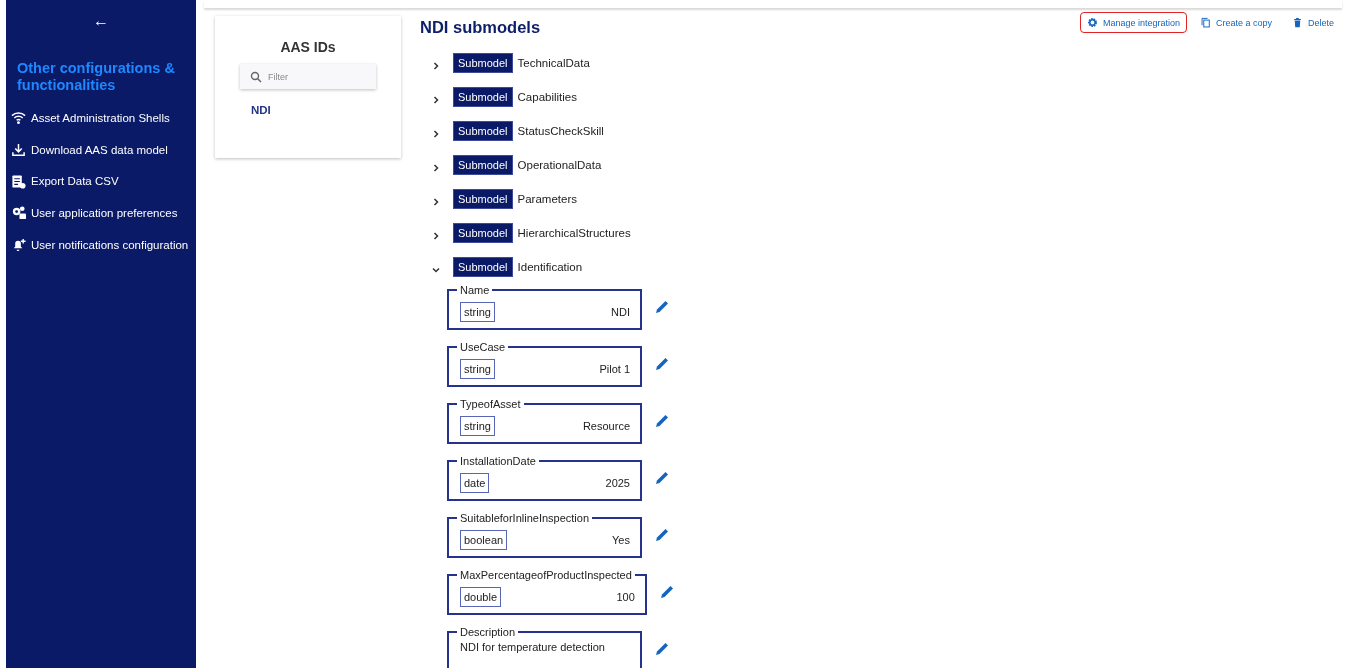  What do you see at coordinates (498, 461) in the screenshot?
I see `property-label: InstallationDate` at bounding box center [498, 461].